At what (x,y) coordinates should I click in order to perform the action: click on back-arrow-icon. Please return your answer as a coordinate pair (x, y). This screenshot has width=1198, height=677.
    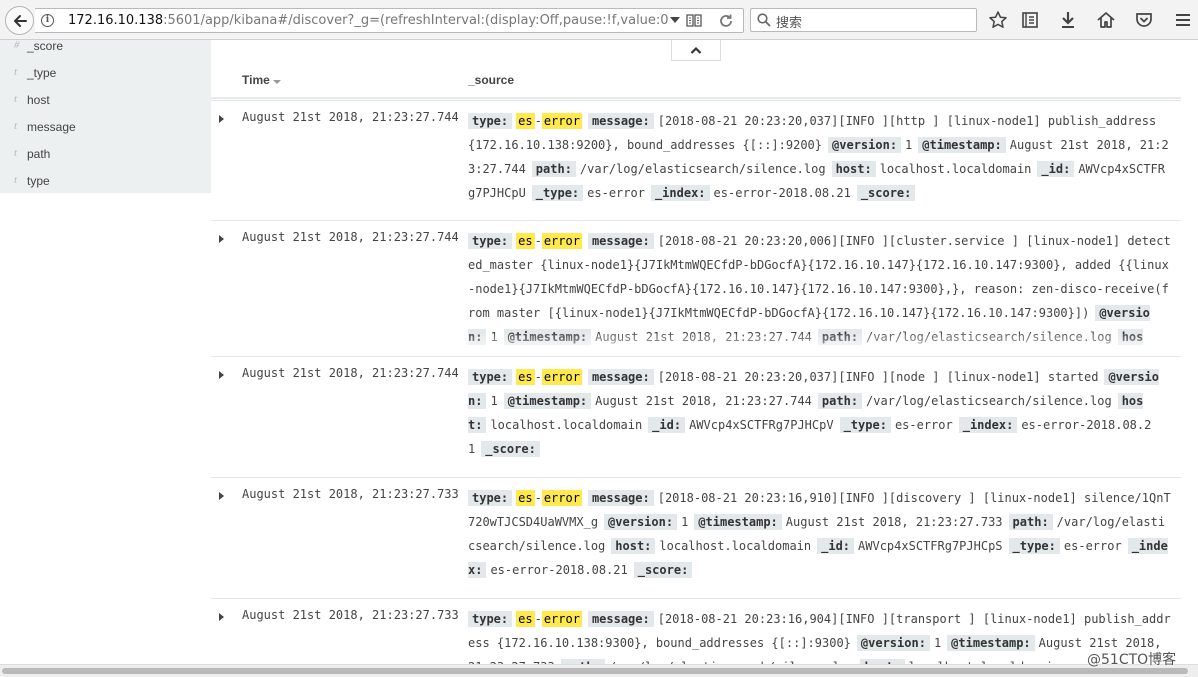
    Looking at the image, I should click on (20, 21).